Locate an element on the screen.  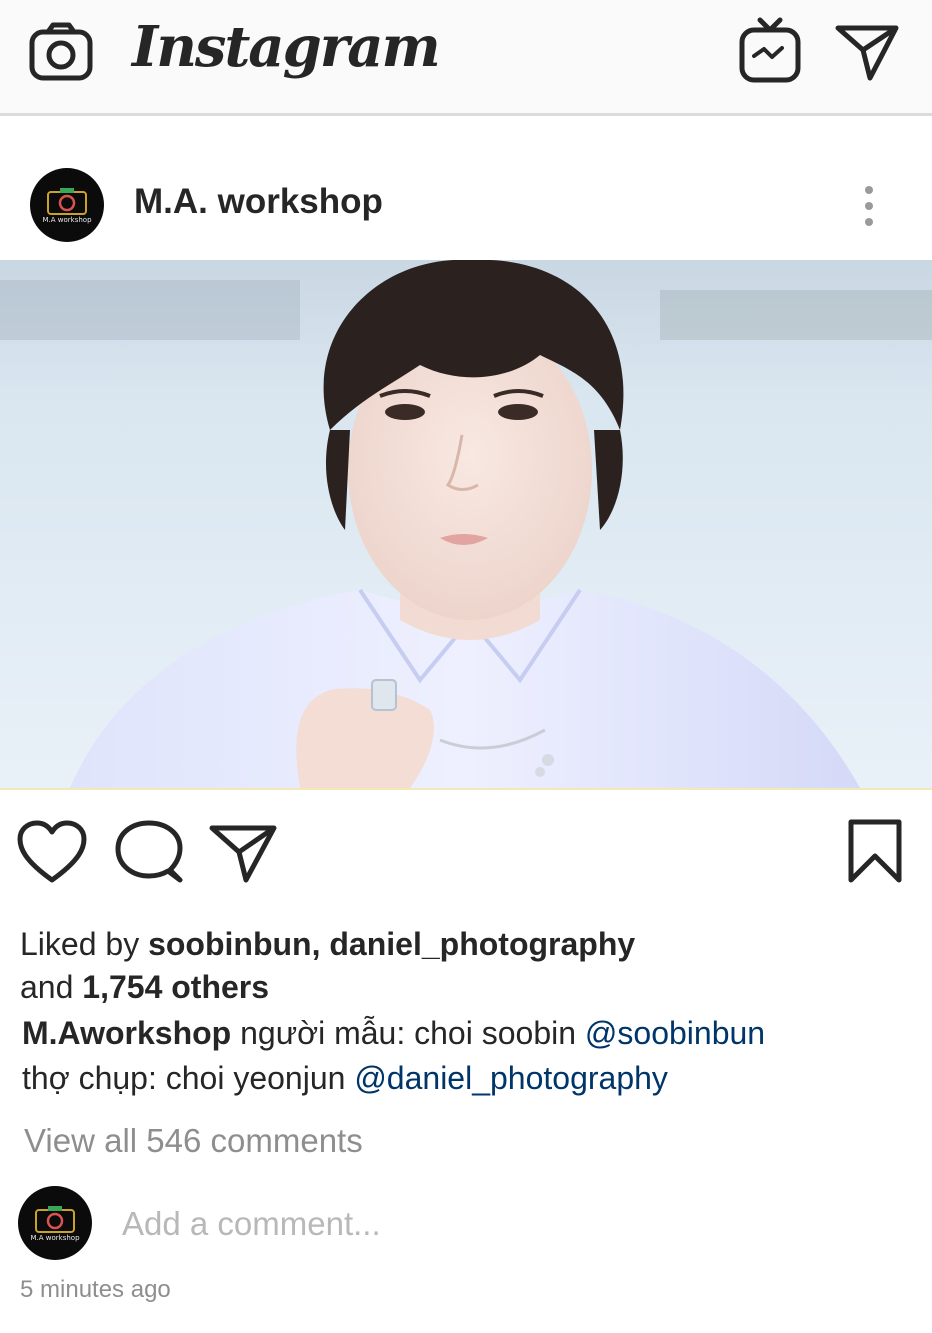
app-title: Instagram is located at coordinates (286, 47).